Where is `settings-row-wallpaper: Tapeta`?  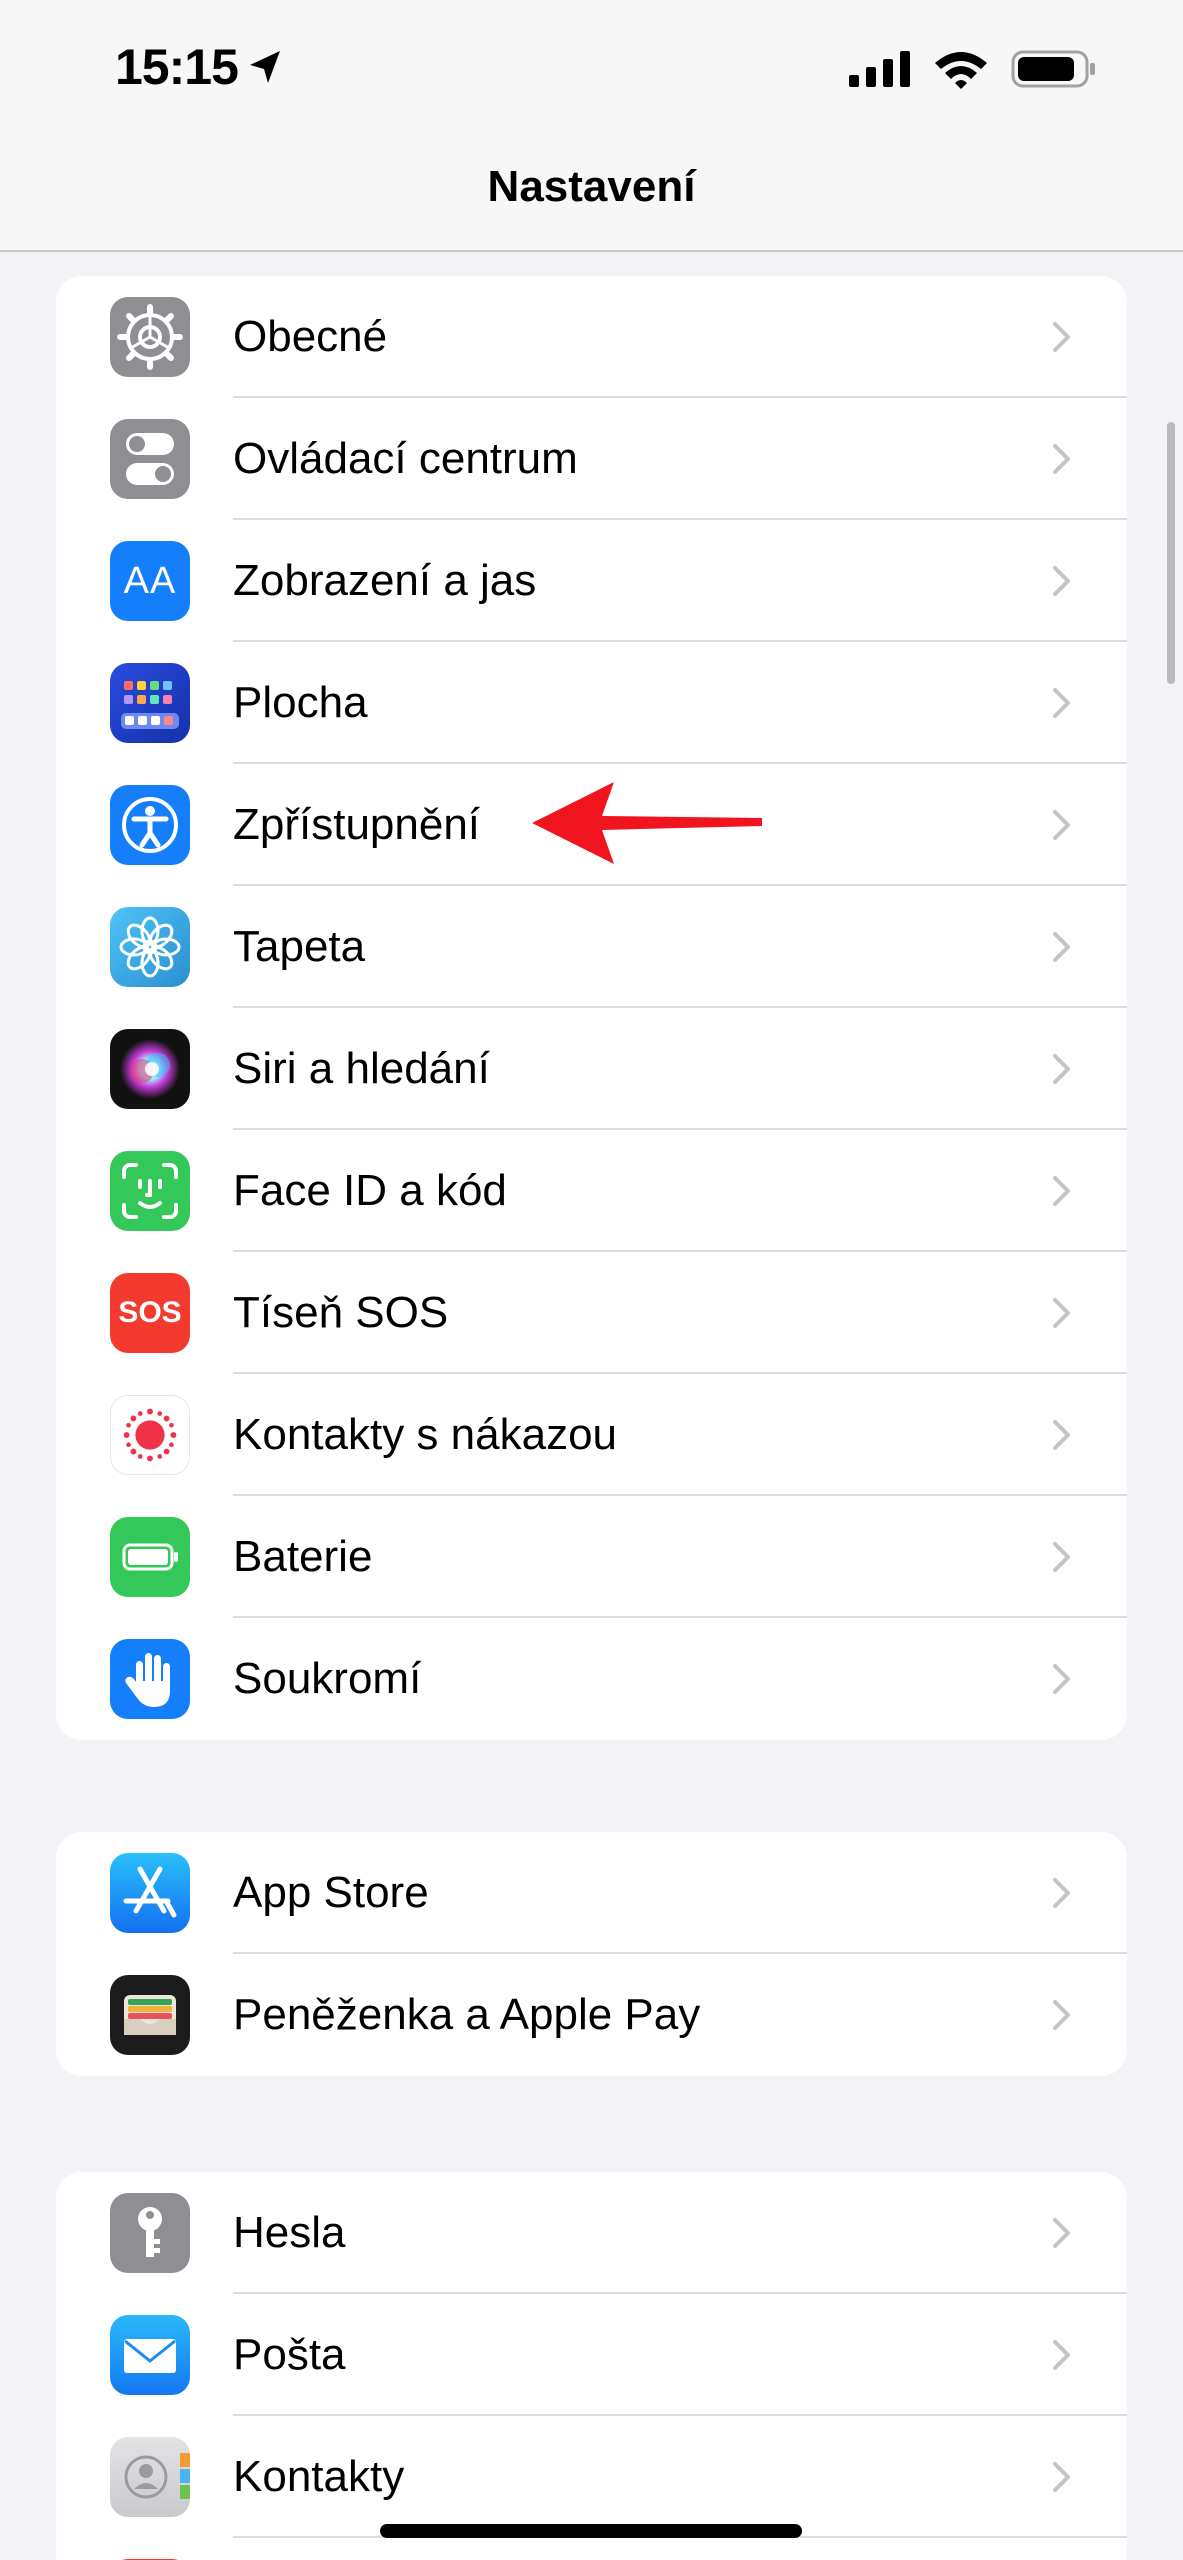 settings-row-wallpaper: Tapeta is located at coordinates (591, 947).